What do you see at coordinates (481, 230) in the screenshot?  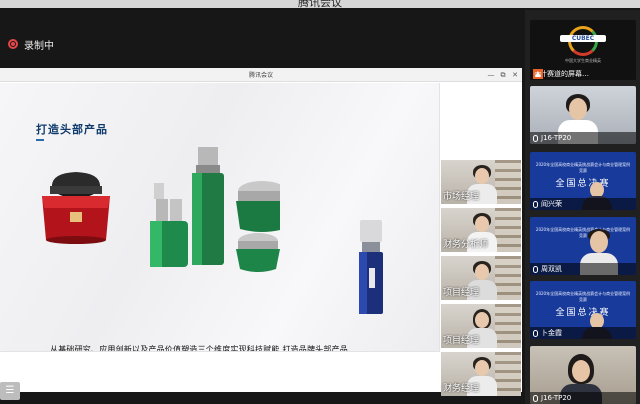 I see `participant-tile: 财务分析师` at bounding box center [481, 230].